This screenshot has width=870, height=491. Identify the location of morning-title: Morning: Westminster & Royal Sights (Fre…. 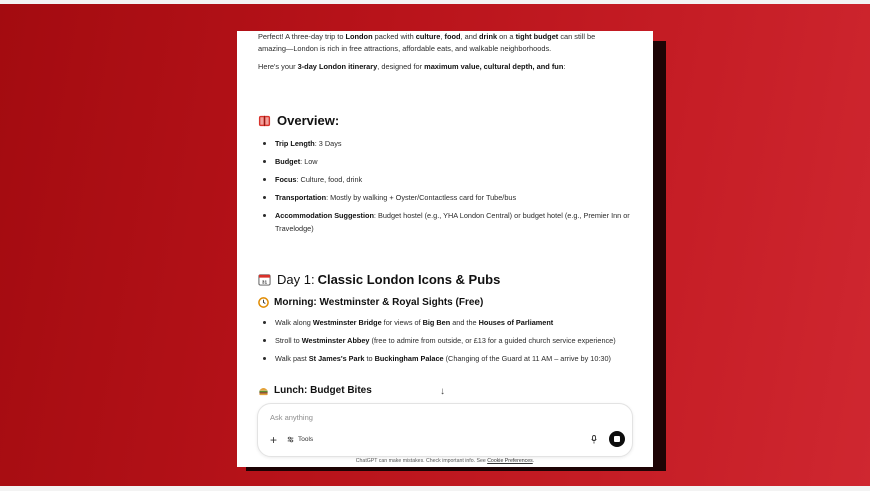
(379, 302).